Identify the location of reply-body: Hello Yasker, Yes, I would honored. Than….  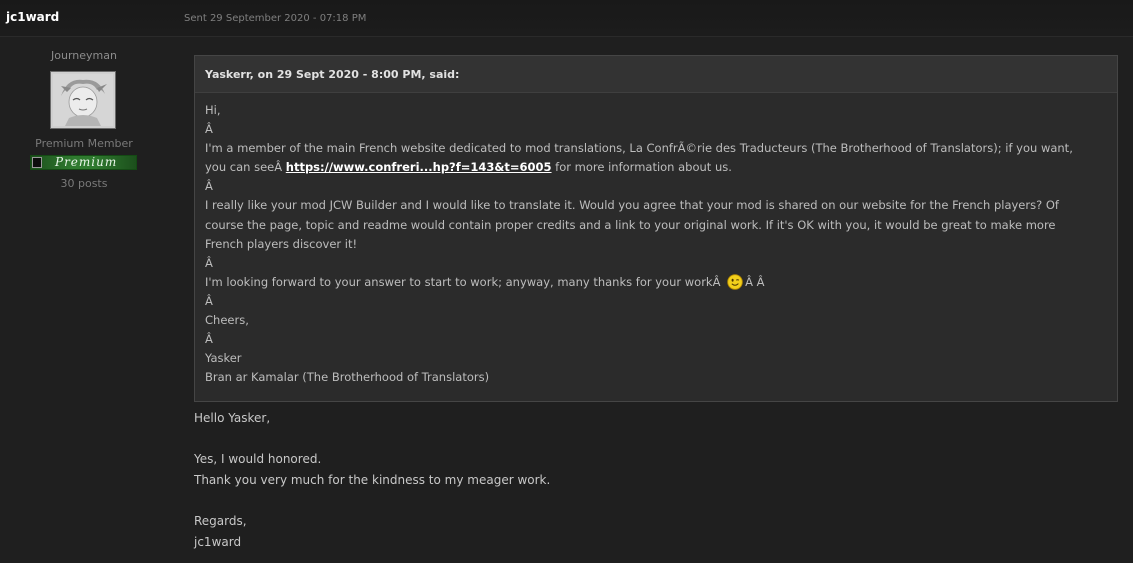
(372, 480).